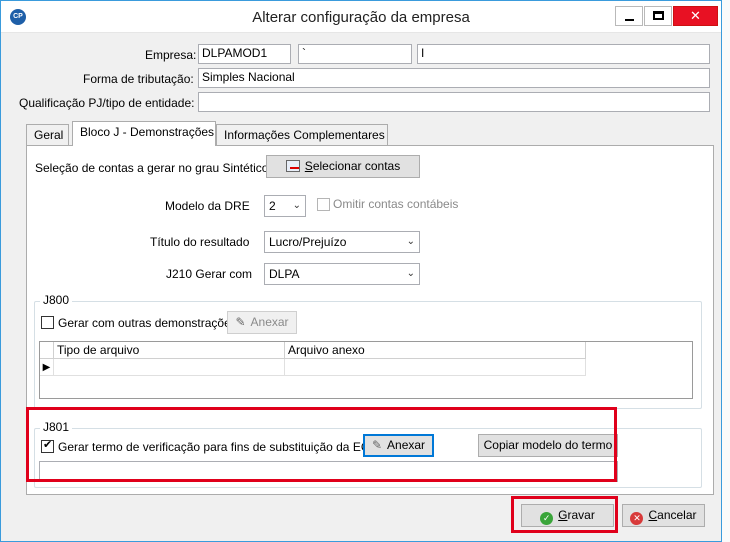 The image size is (730, 542). Describe the element at coordinates (356, 166) in the screenshot. I see `selecionar-label: elecionar contas` at that location.